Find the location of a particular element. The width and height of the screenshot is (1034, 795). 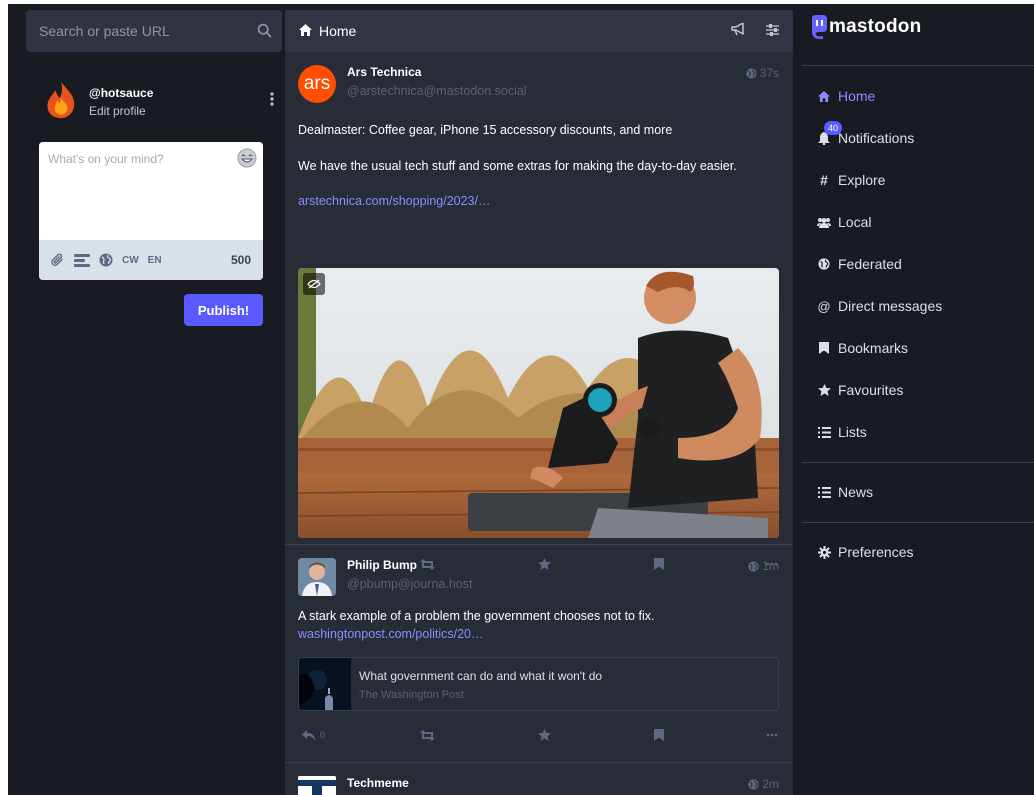

avatar: ars is located at coordinates (317, 84).